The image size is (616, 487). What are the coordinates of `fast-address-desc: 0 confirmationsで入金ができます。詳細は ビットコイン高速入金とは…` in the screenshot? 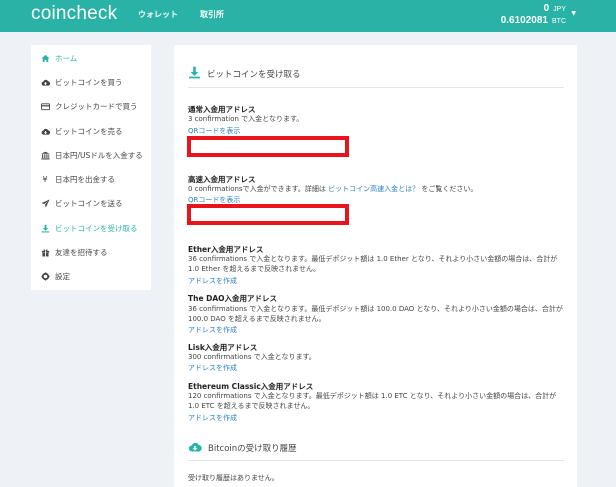 It's located at (377, 189).